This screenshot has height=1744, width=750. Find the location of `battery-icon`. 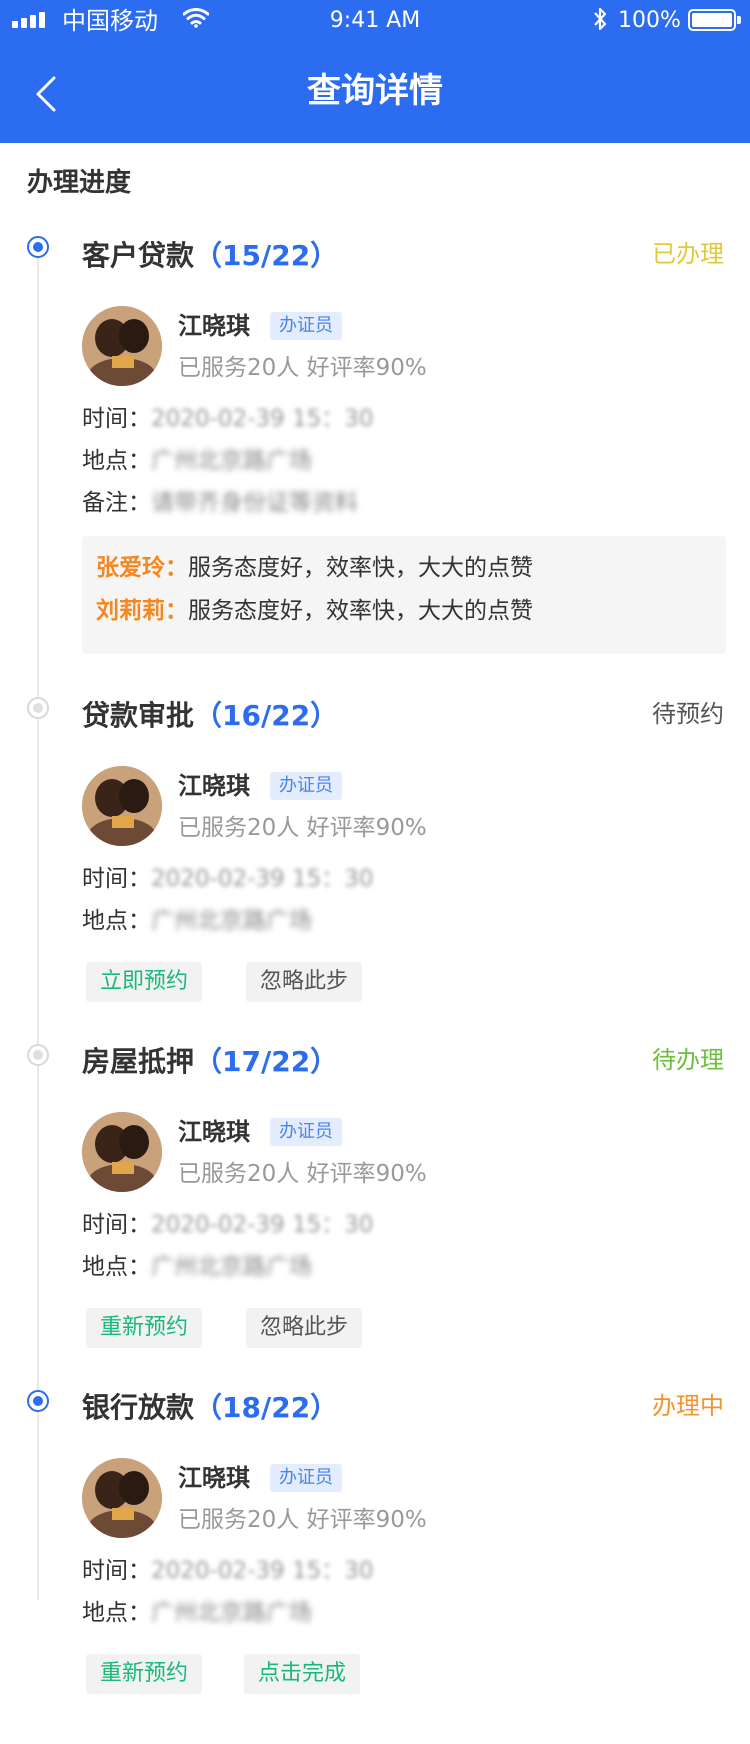

battery-icon is located at coordinates (714, 20).